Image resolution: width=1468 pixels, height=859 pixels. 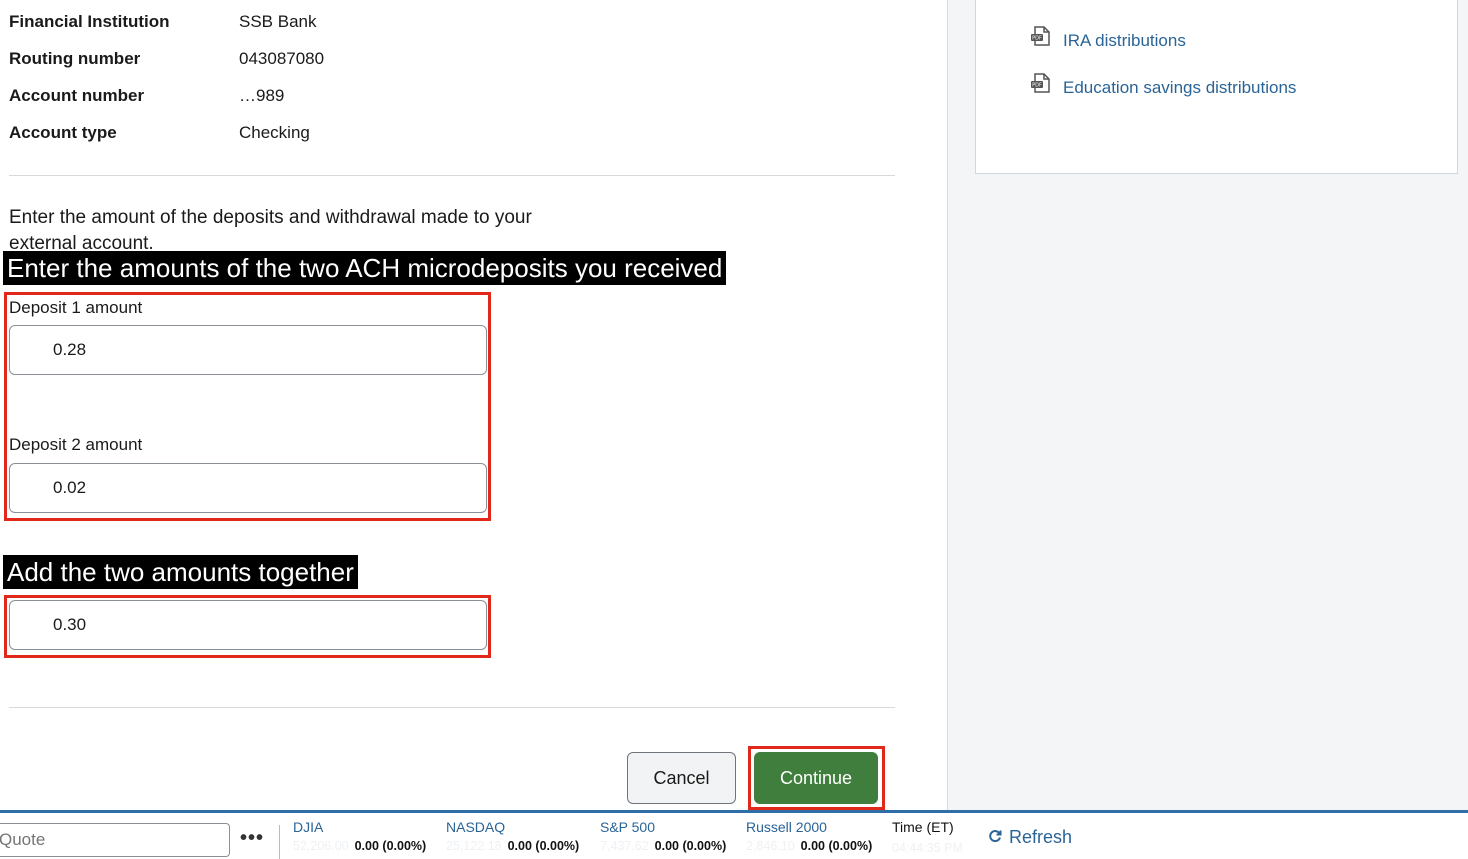 I want to click on ellipsis-icon: •••, so click(x=252, y=838).